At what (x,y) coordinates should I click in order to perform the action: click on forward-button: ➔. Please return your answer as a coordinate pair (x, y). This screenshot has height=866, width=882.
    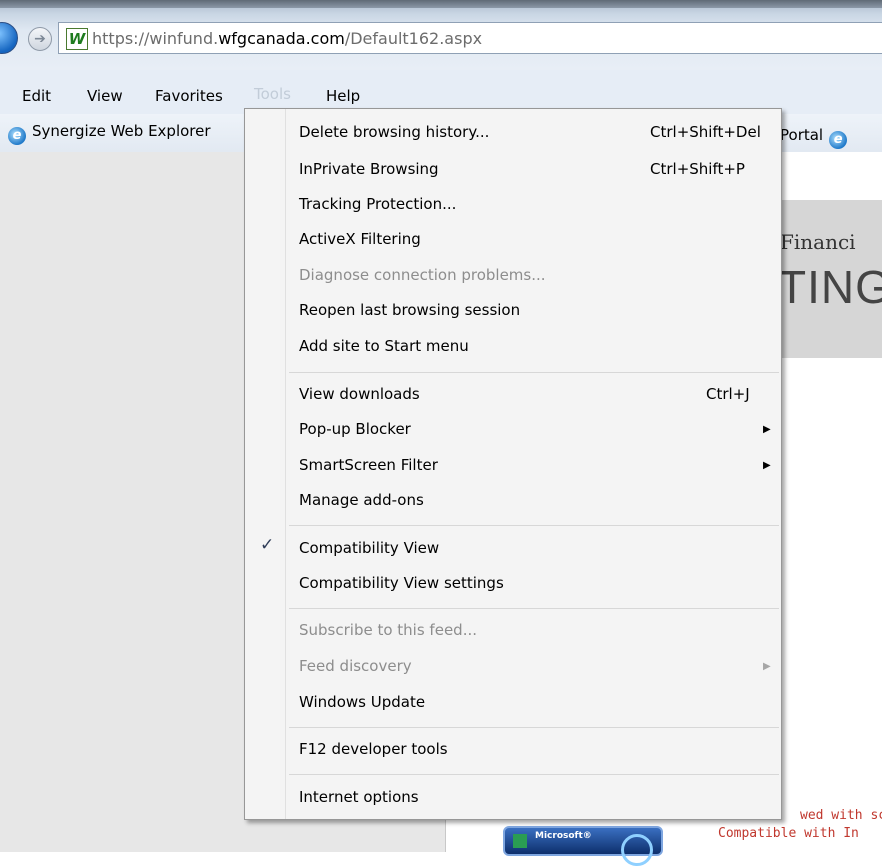
    Looking at the image, I should click on (40, 39).